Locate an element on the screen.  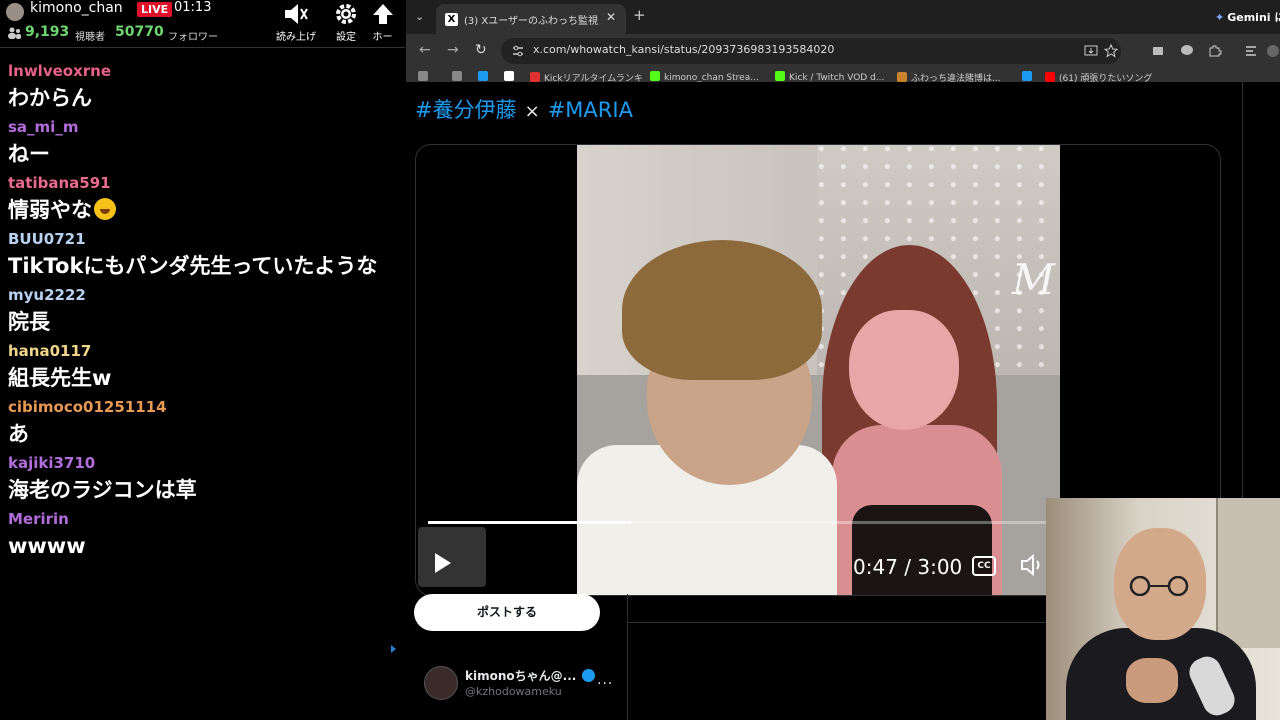
chat-extension-icon is located at coordinates (1187, 51).